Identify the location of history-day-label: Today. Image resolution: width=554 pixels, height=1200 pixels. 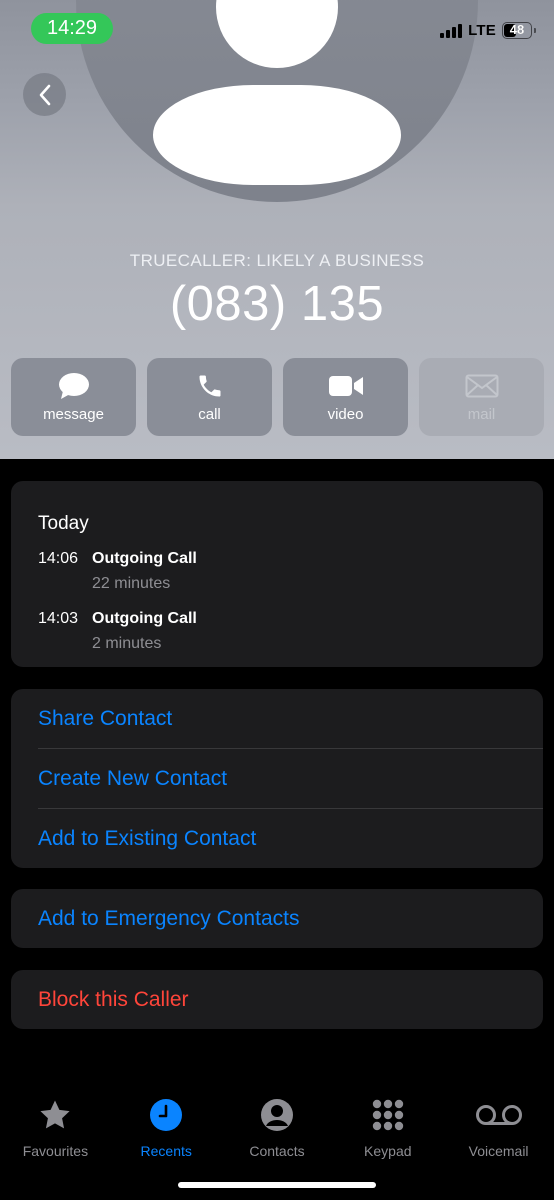
(63, 523).